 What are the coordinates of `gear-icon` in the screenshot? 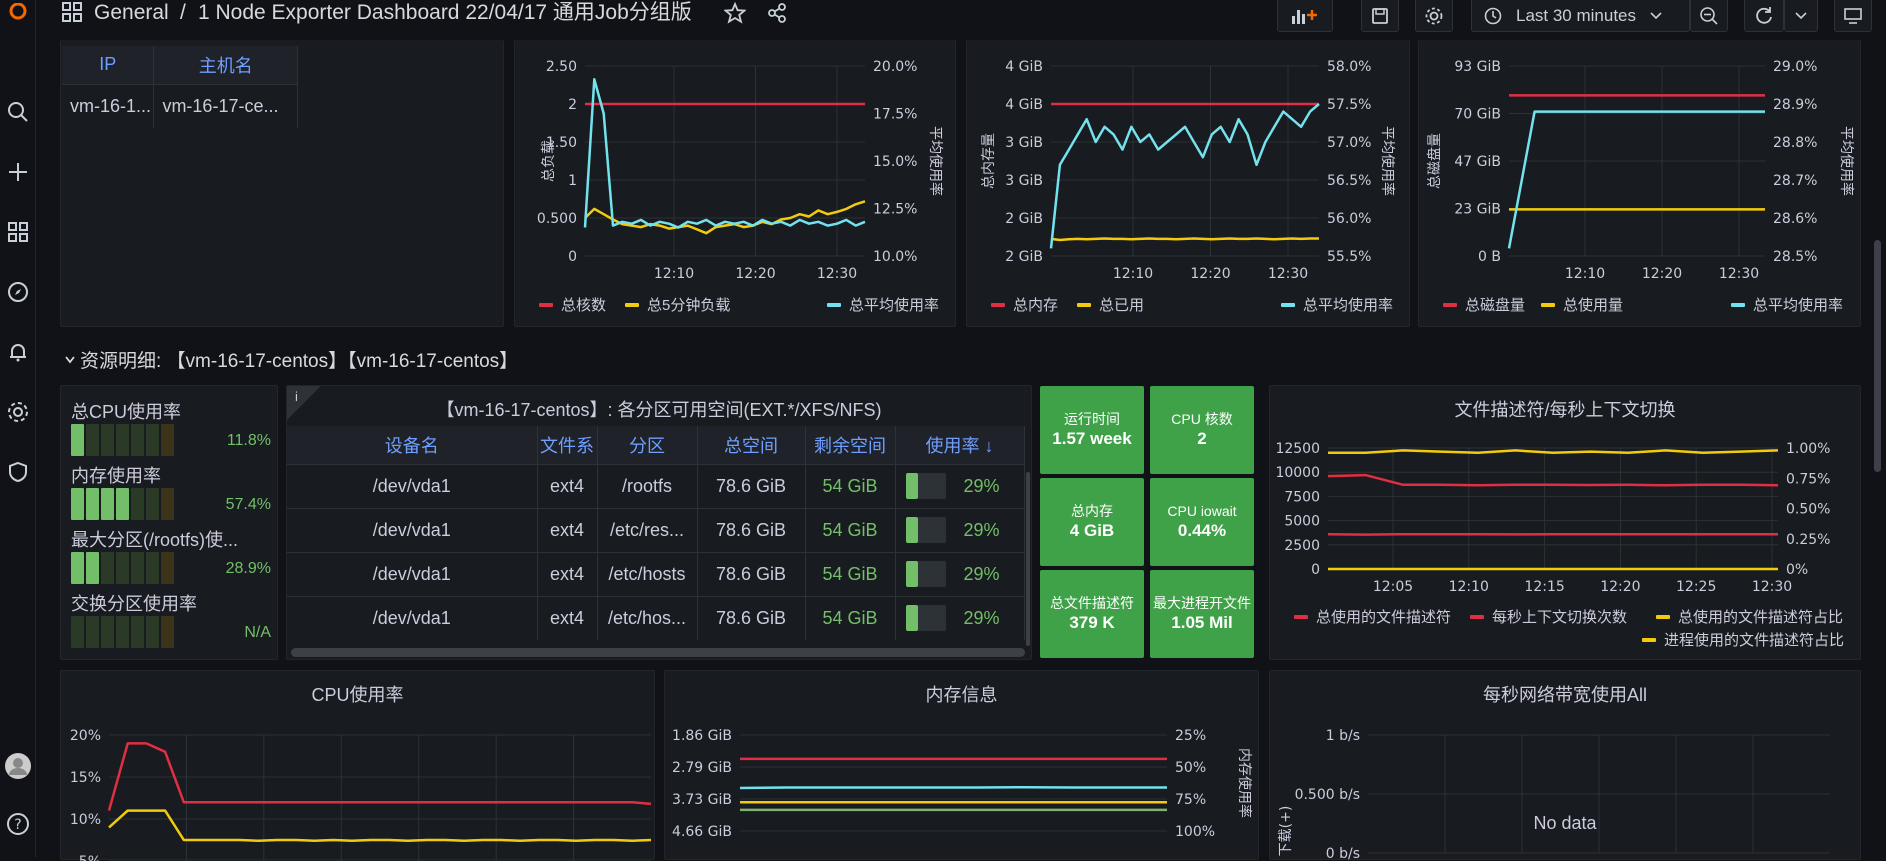 It's located at (18, 412).